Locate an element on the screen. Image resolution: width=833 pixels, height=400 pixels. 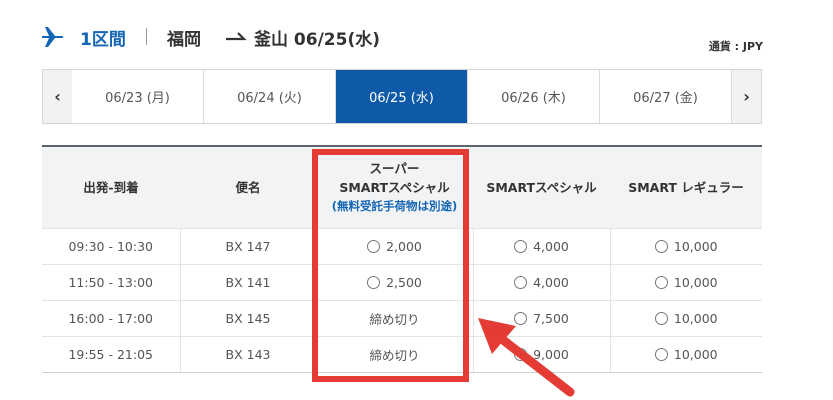
flight-cell: BX 141 is located at coordinates (247, 281).